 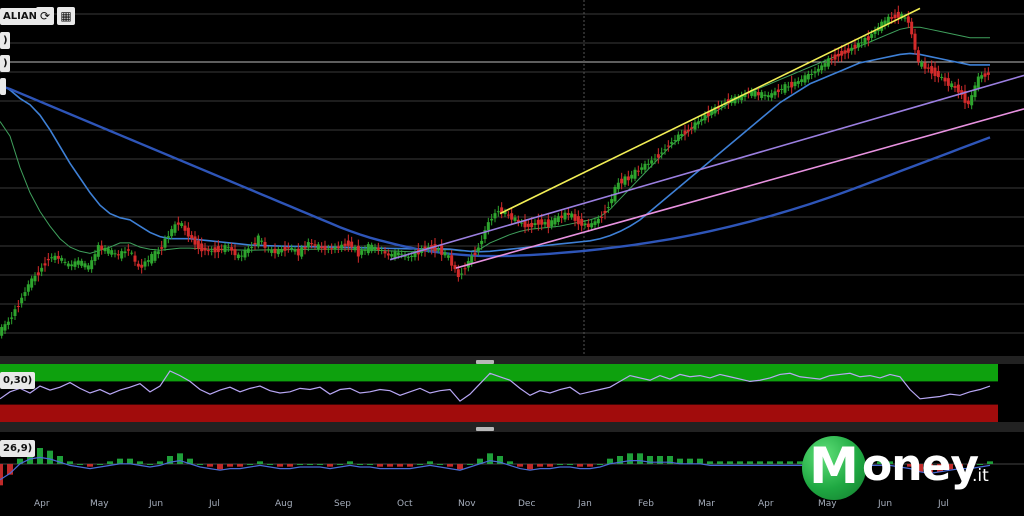 What do you see at coordinates (18, 380) in the screenshot?
I see `rsi-label: 0,30)` at bounding box center [18, 380].